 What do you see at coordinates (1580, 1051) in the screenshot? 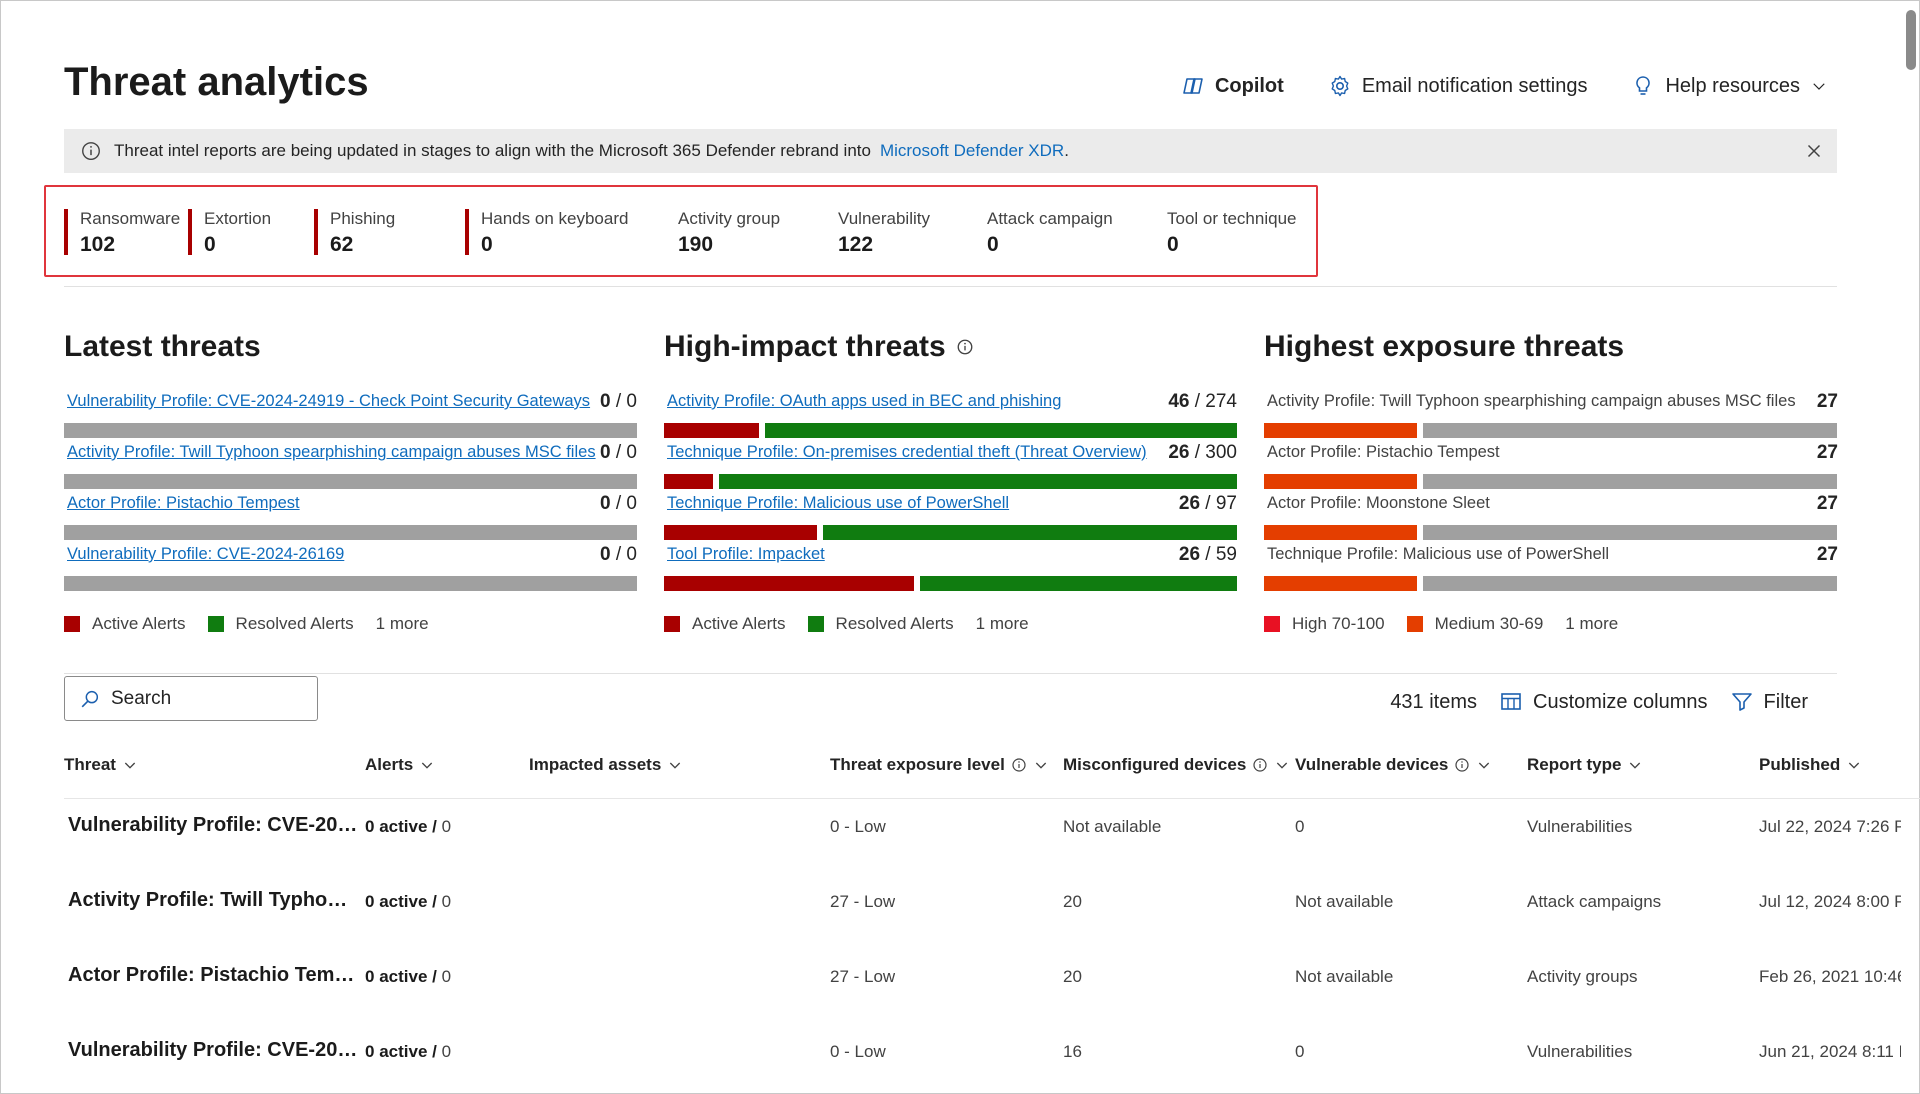
I see `cell-report-type: Vulnerabilities` at bounding box center [1580, 1051].